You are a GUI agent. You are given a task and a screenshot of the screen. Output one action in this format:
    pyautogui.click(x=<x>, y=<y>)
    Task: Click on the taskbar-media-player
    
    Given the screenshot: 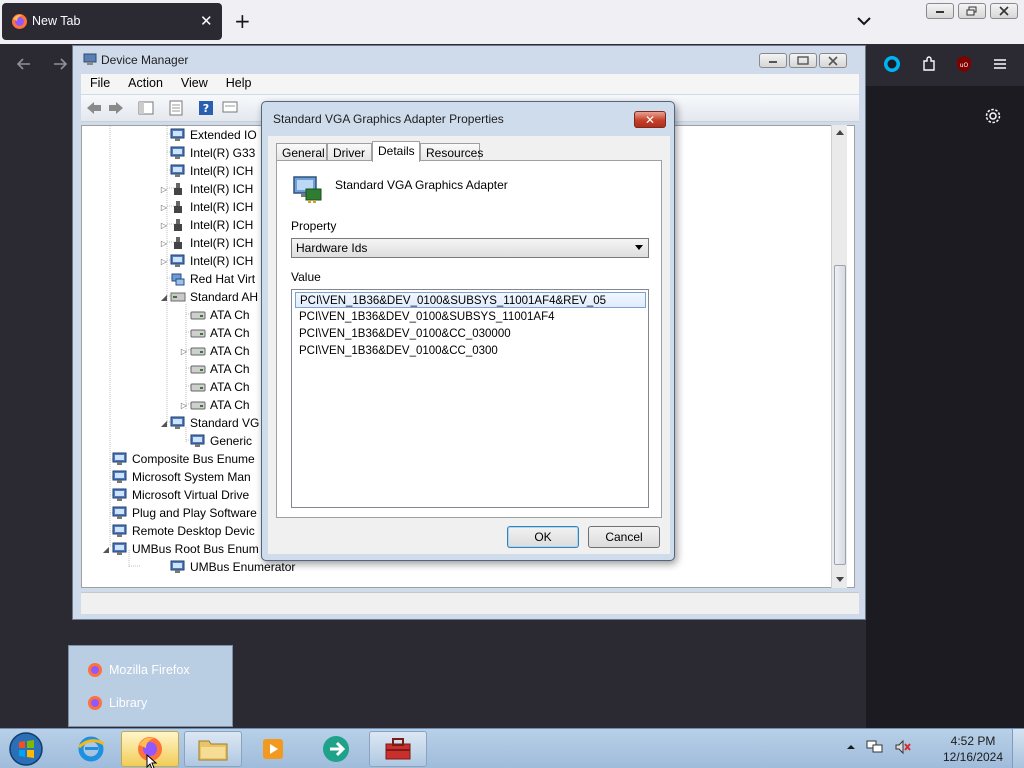 What is the action you would take?
    pyautogui.click(x=273, y=749)
    